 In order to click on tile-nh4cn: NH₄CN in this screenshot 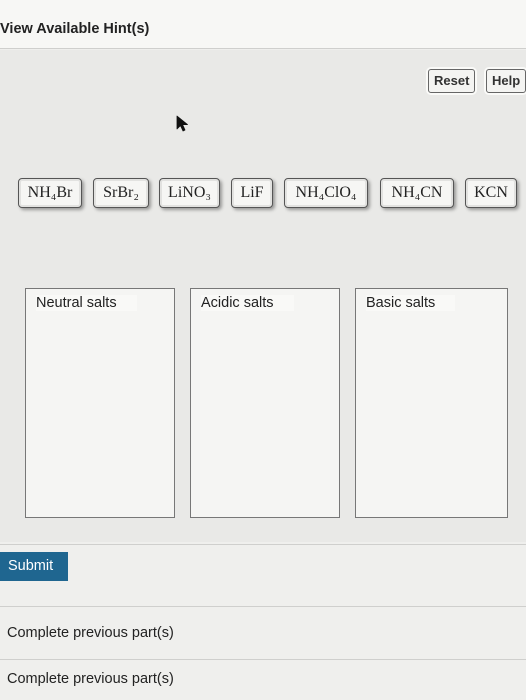, I will do `click(417, 193)`.